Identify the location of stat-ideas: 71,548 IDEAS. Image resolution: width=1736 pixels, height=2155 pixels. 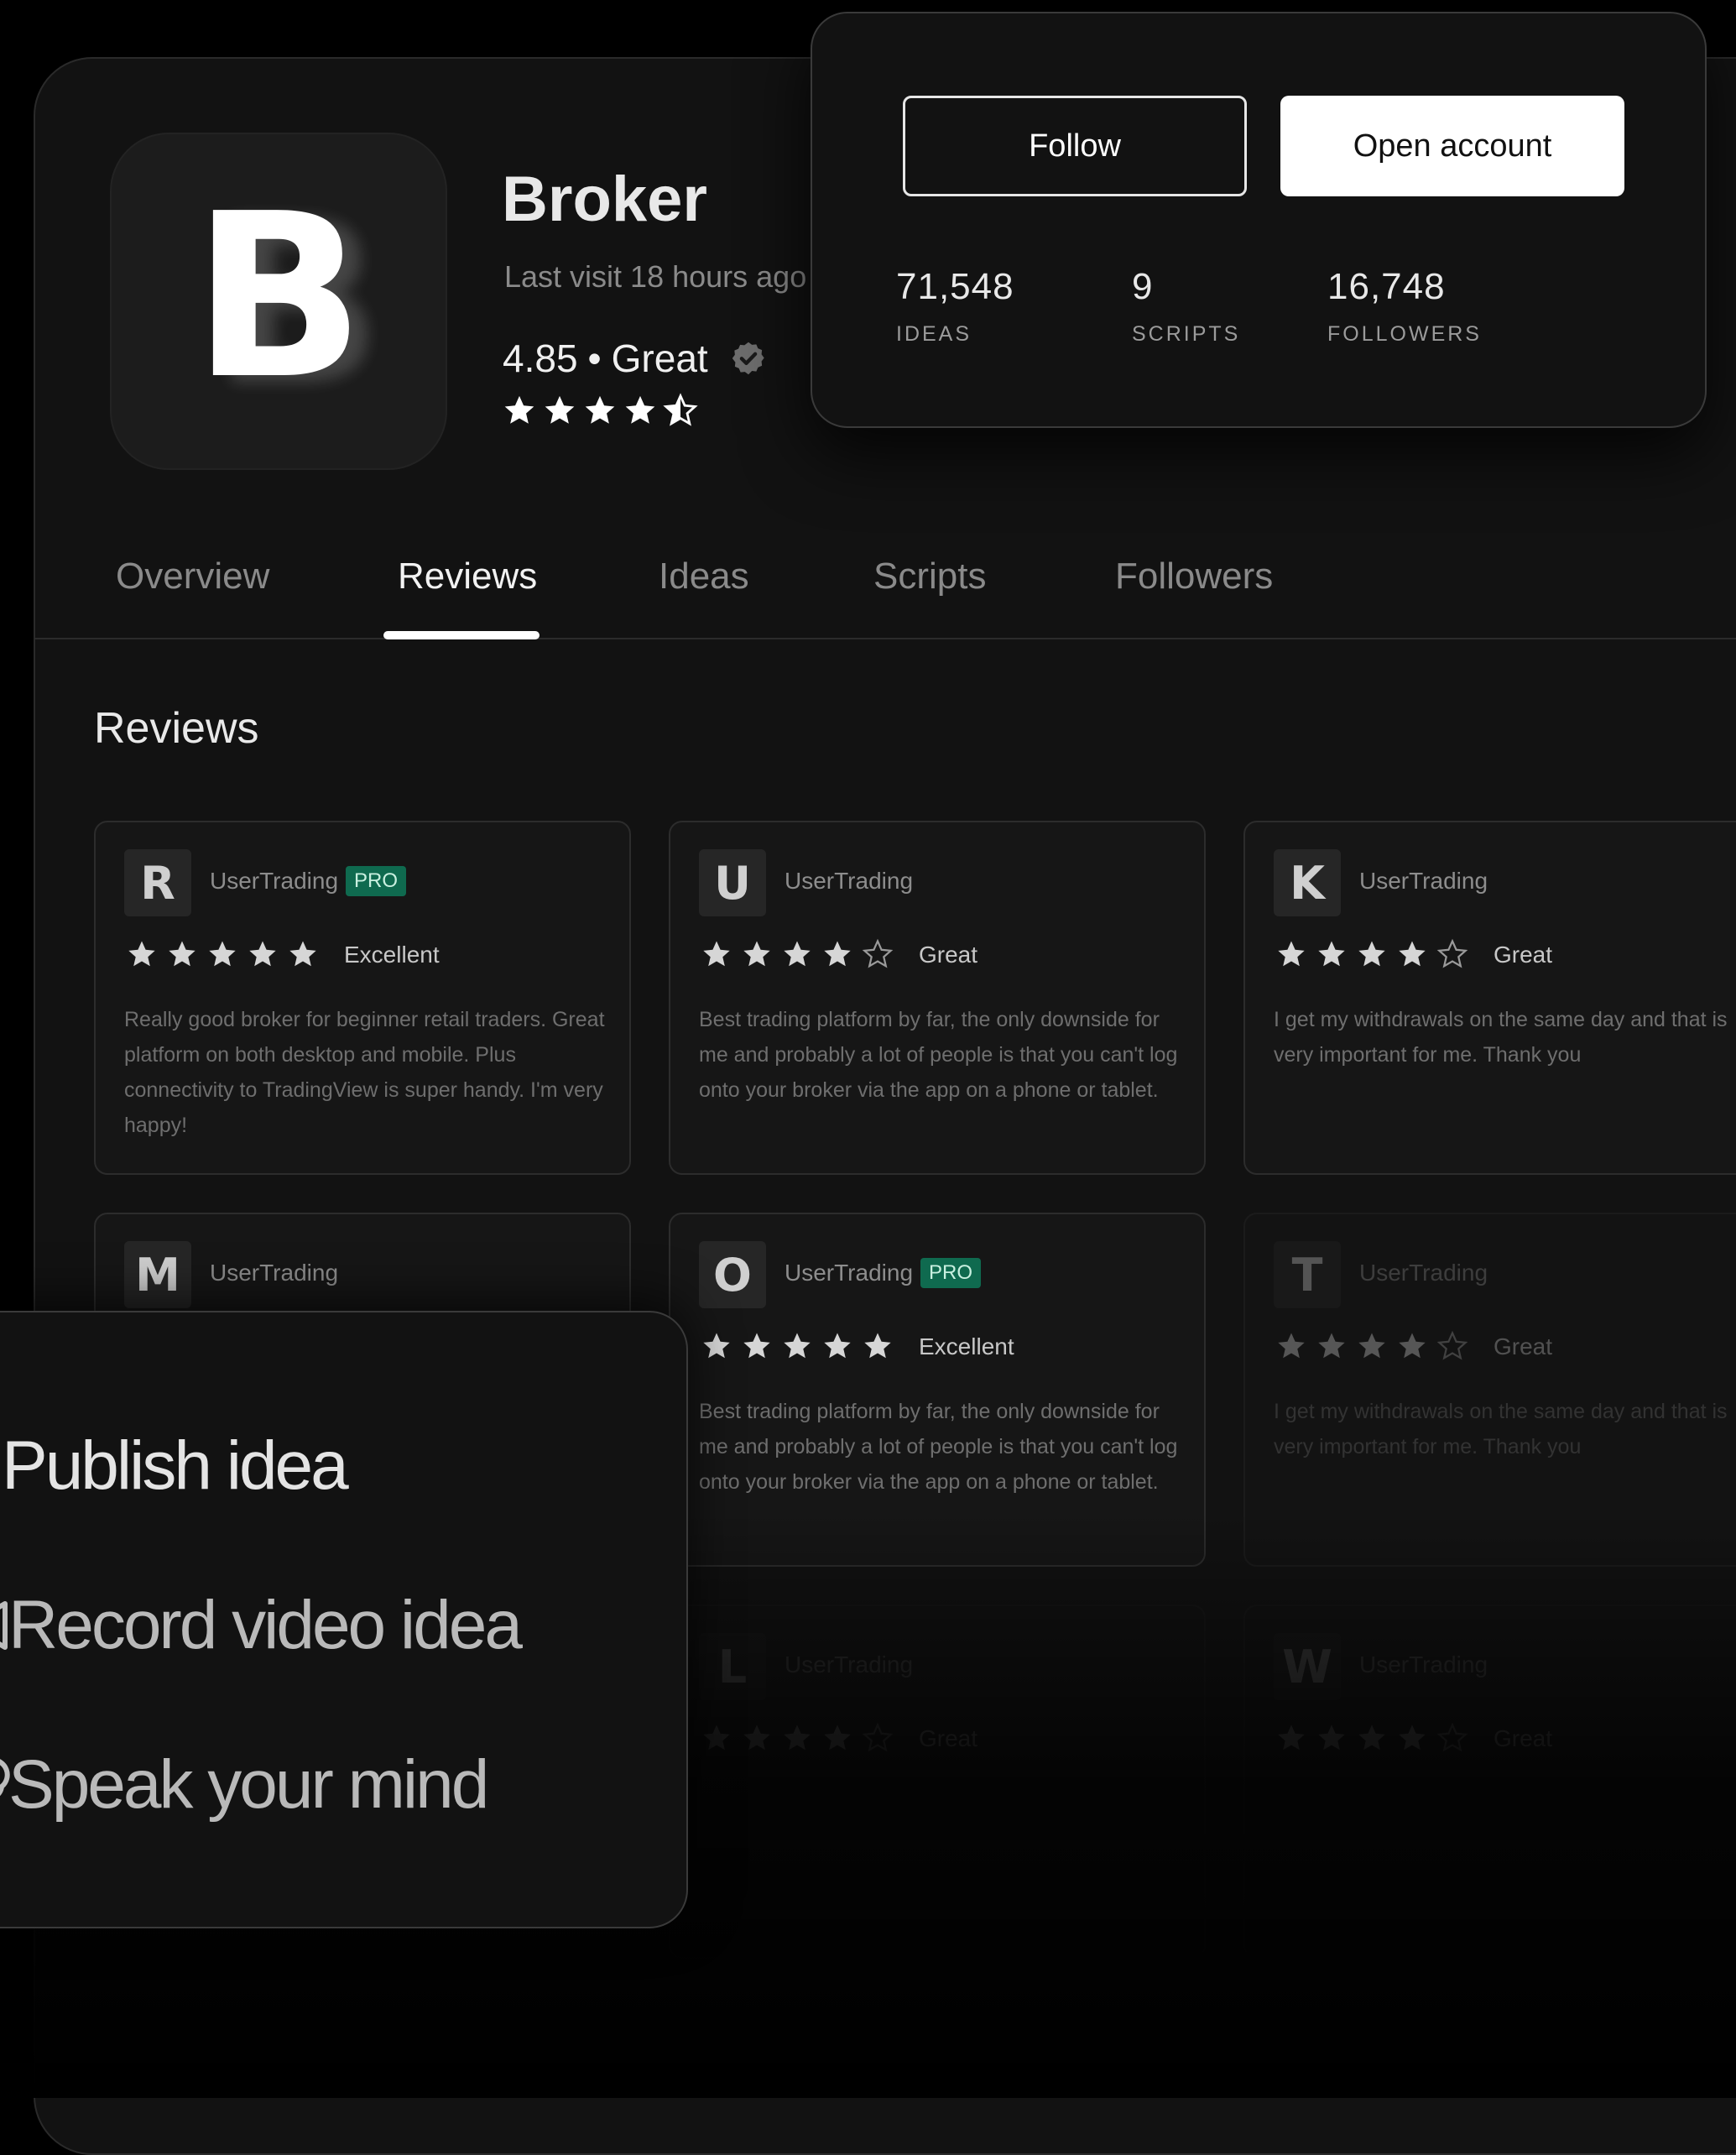
(955, 307).